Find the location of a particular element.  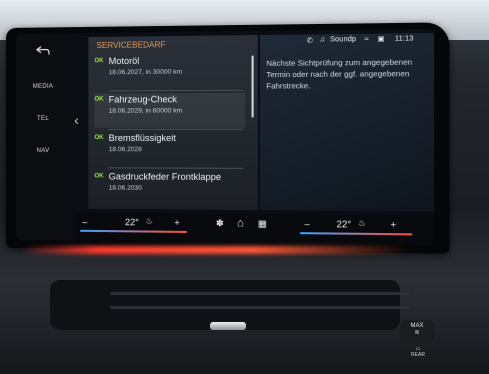

seat-heat-right-icon: ♨ is located at coordinates (362, 222).